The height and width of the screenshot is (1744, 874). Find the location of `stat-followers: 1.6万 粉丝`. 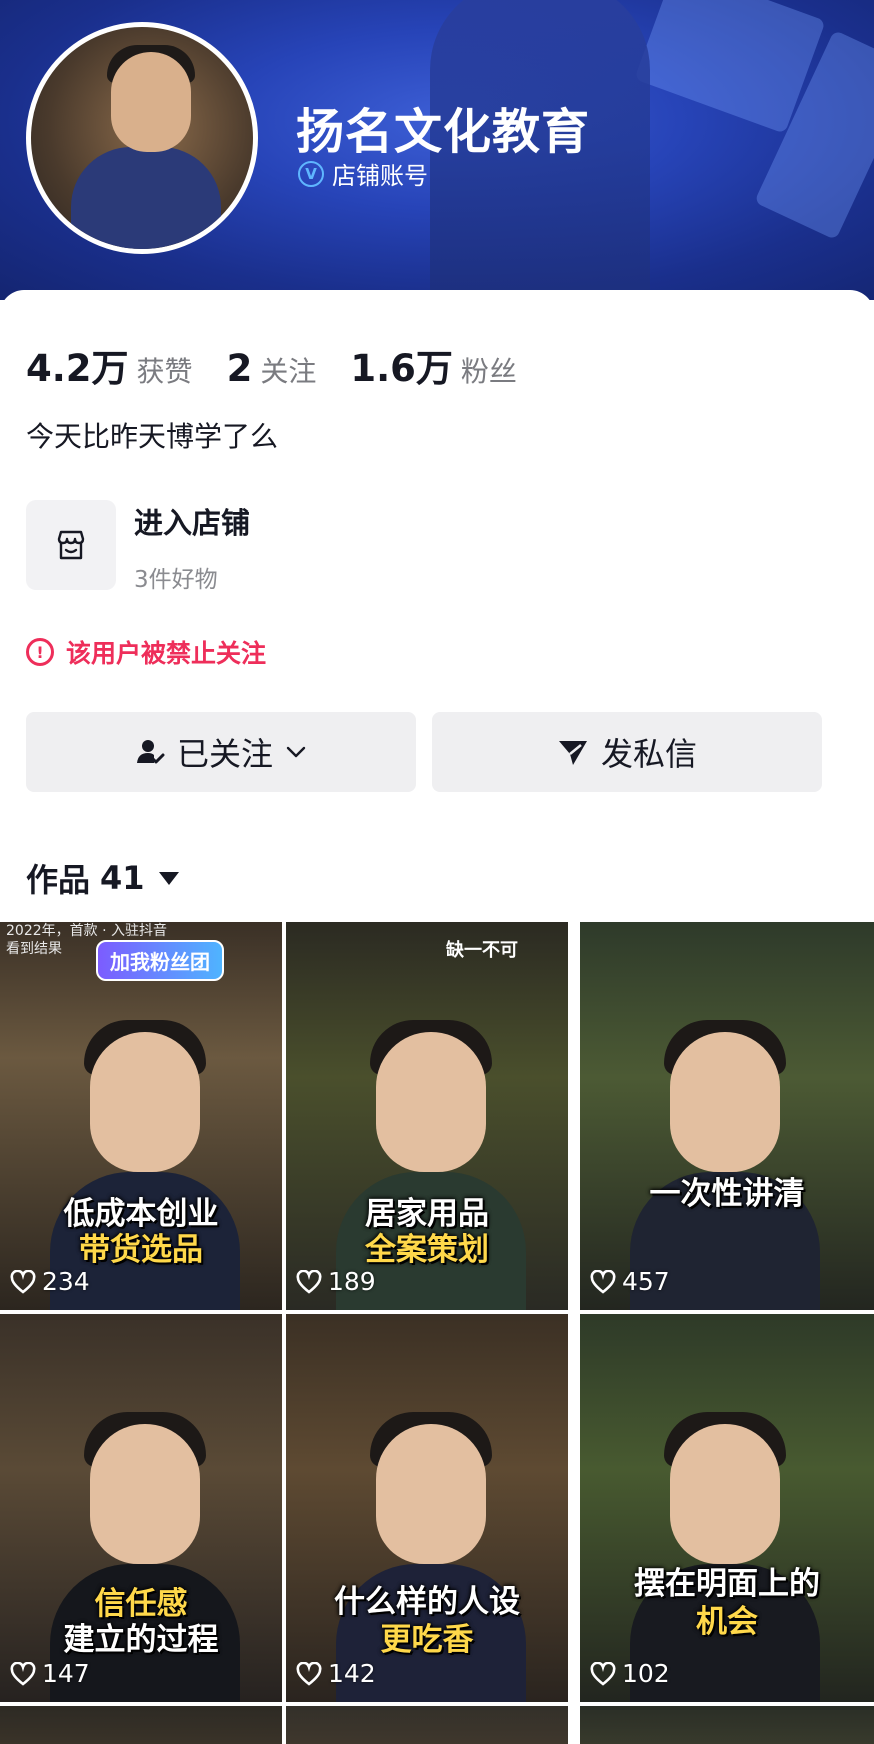

stat-followers: 1.6万 粉丝 is located at coordinates (433, 365).